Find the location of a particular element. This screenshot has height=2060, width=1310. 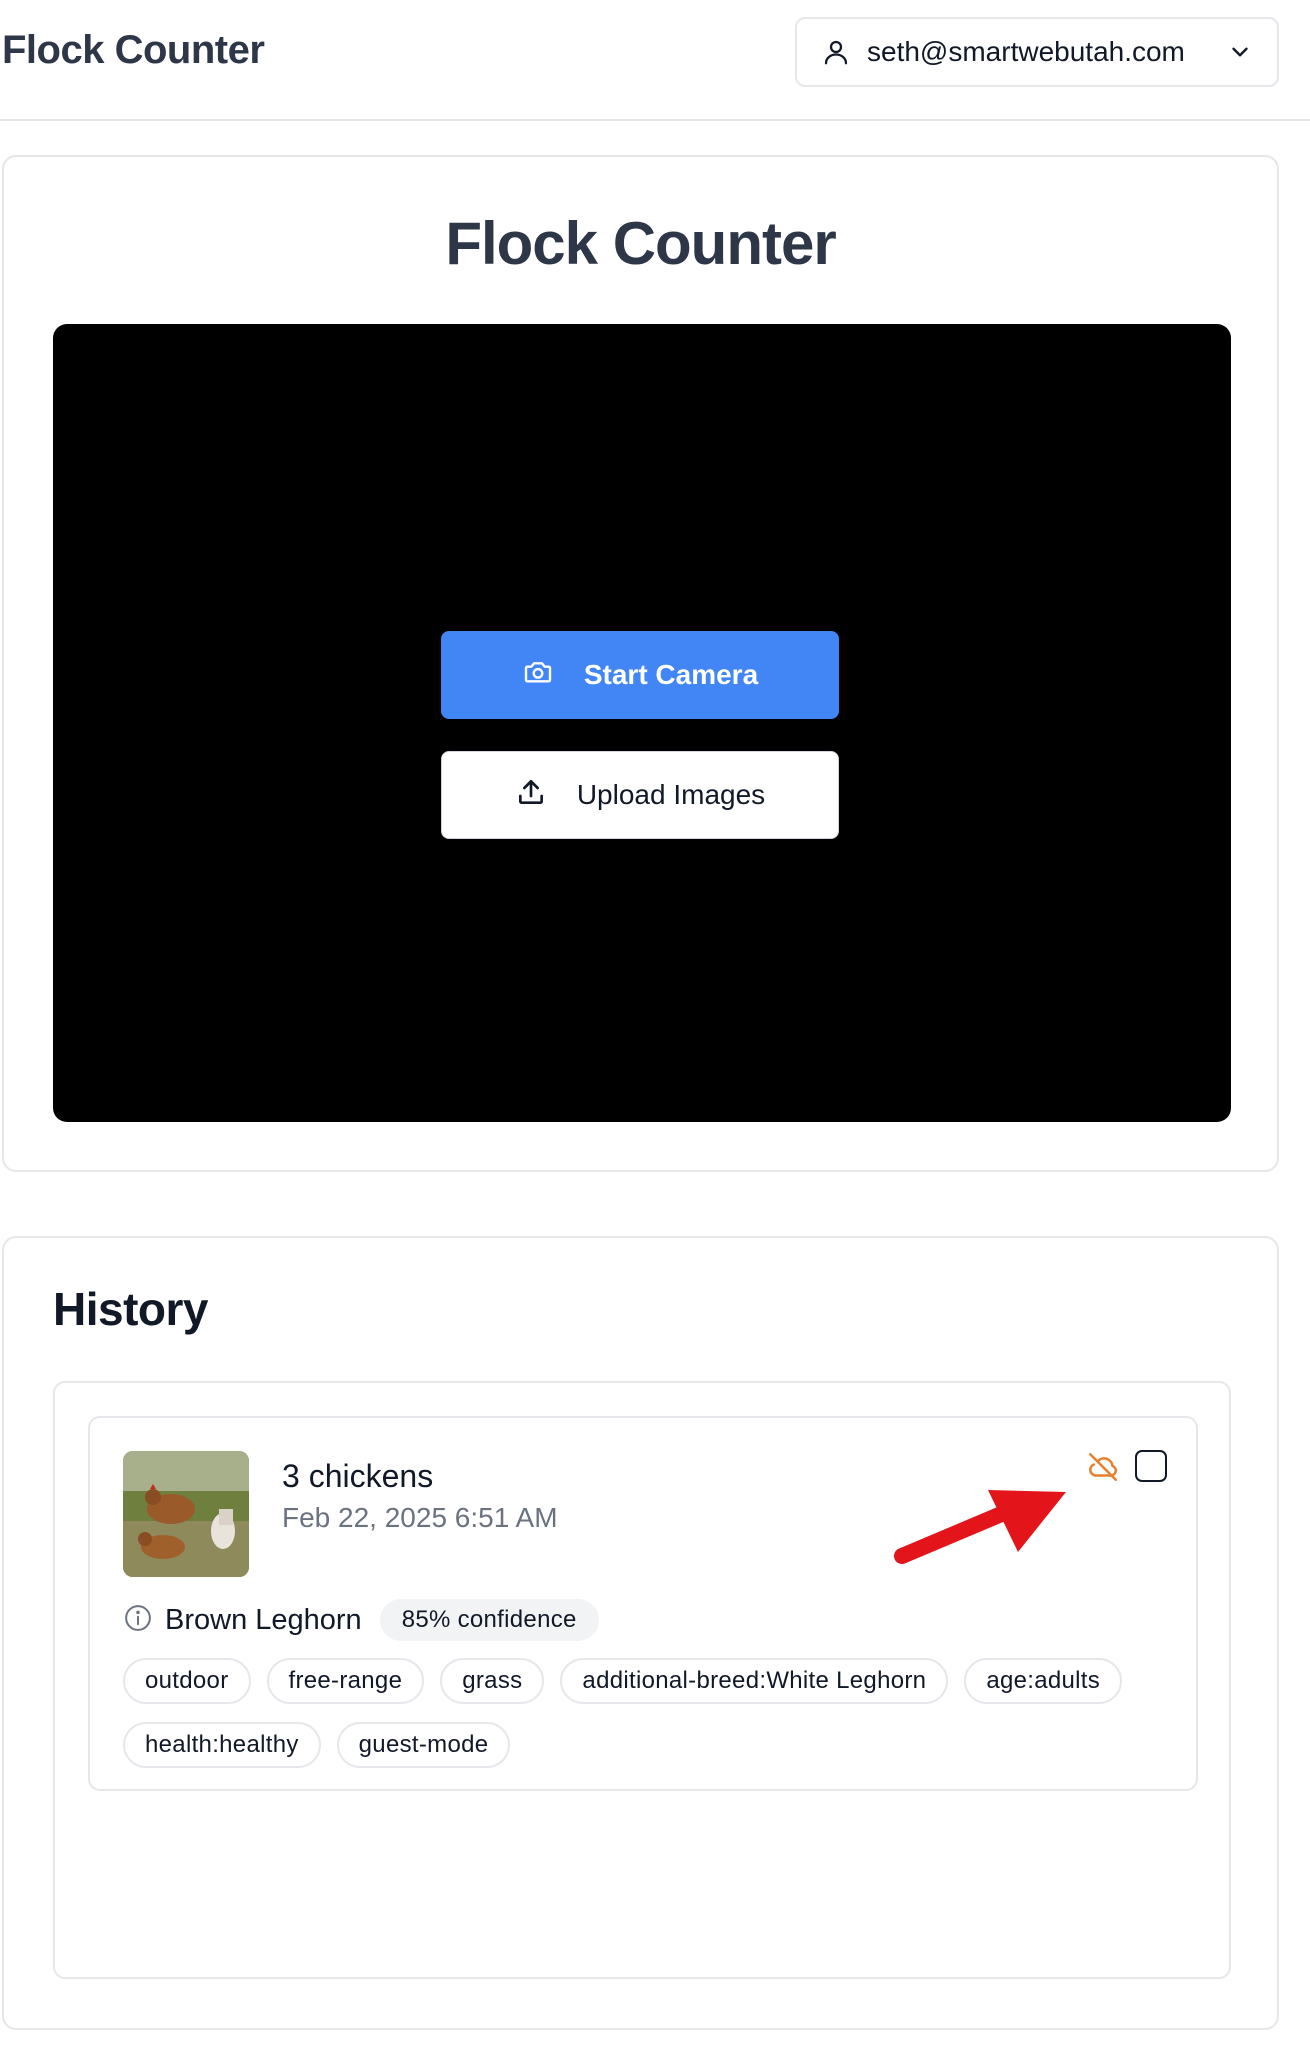

tag-health: health:healthy is located at coordinates (222, 1745).